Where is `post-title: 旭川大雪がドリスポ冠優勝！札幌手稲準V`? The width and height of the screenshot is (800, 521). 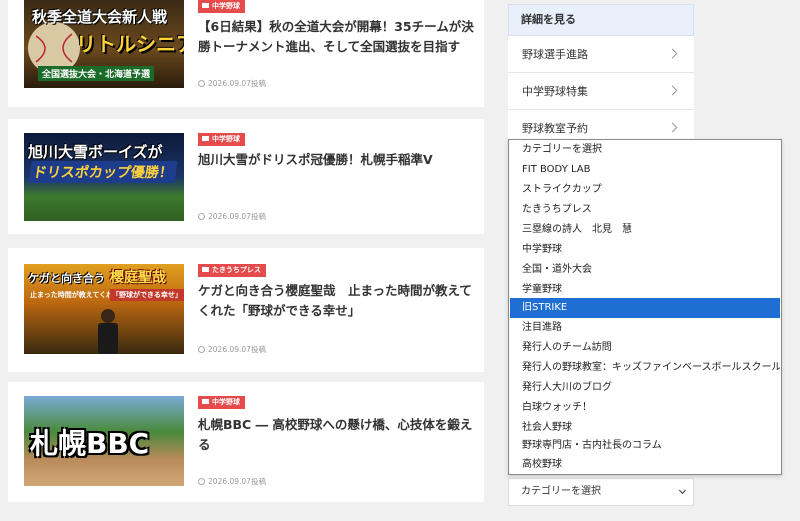
post-title: 旭川大雪がドリスポ冠優勝！札幌手稲準V is located at coordinates (339, 160).